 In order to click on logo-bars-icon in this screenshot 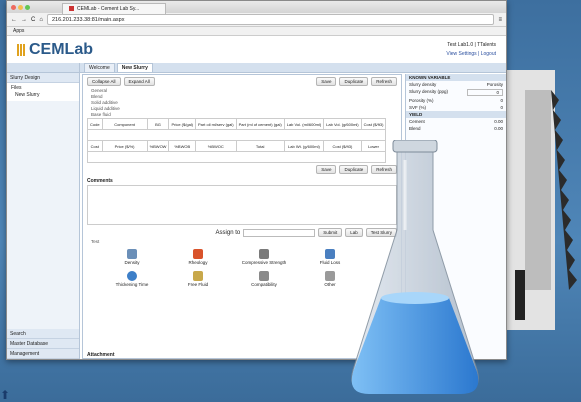, I will do `click(21, 50)`.